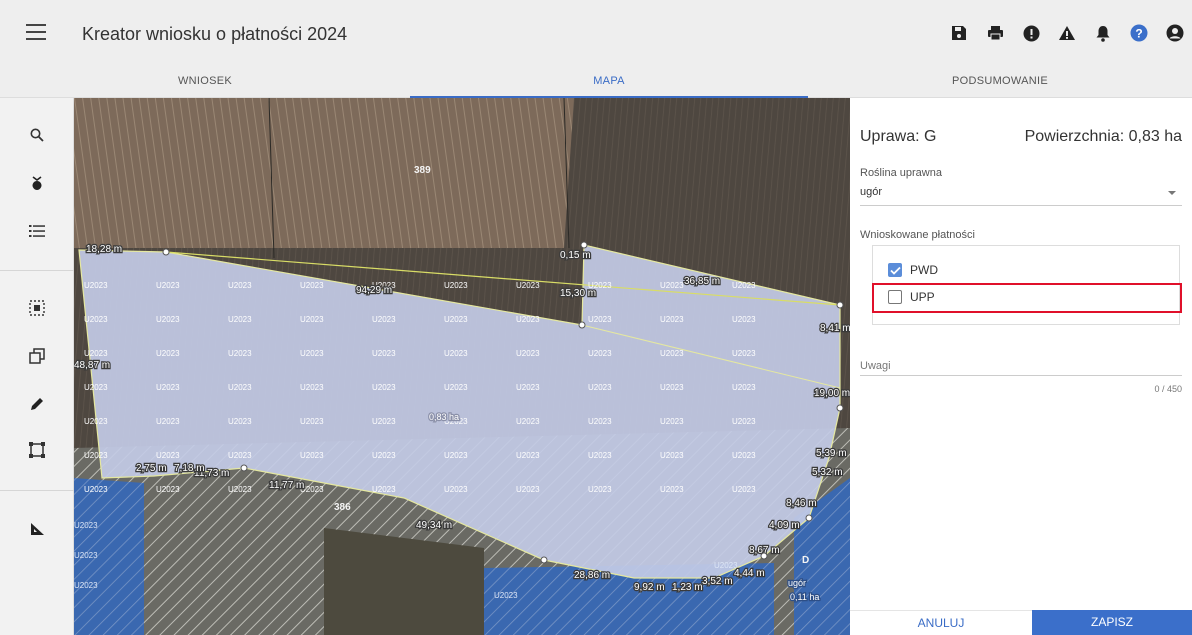  Describe the element at coordinates (875, 366) in the screenshot. I see `notes-label: Uwagi` at that location.